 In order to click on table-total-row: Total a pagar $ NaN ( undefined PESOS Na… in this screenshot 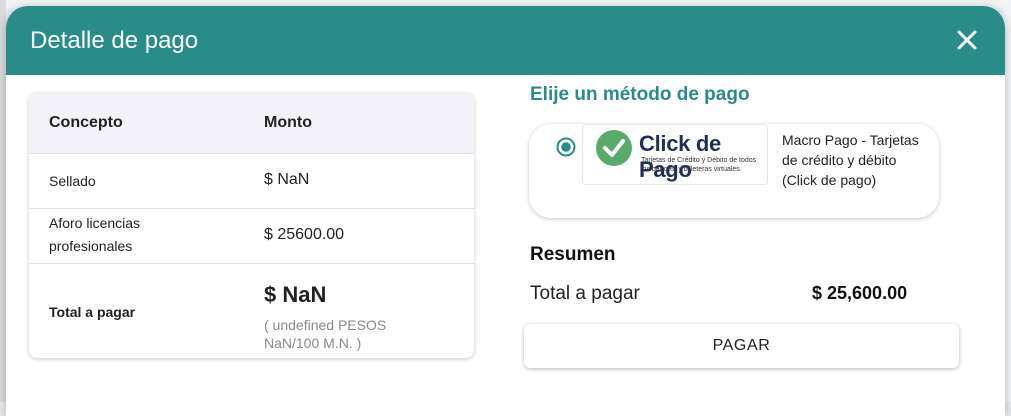, I will do `click(251, 311)`.